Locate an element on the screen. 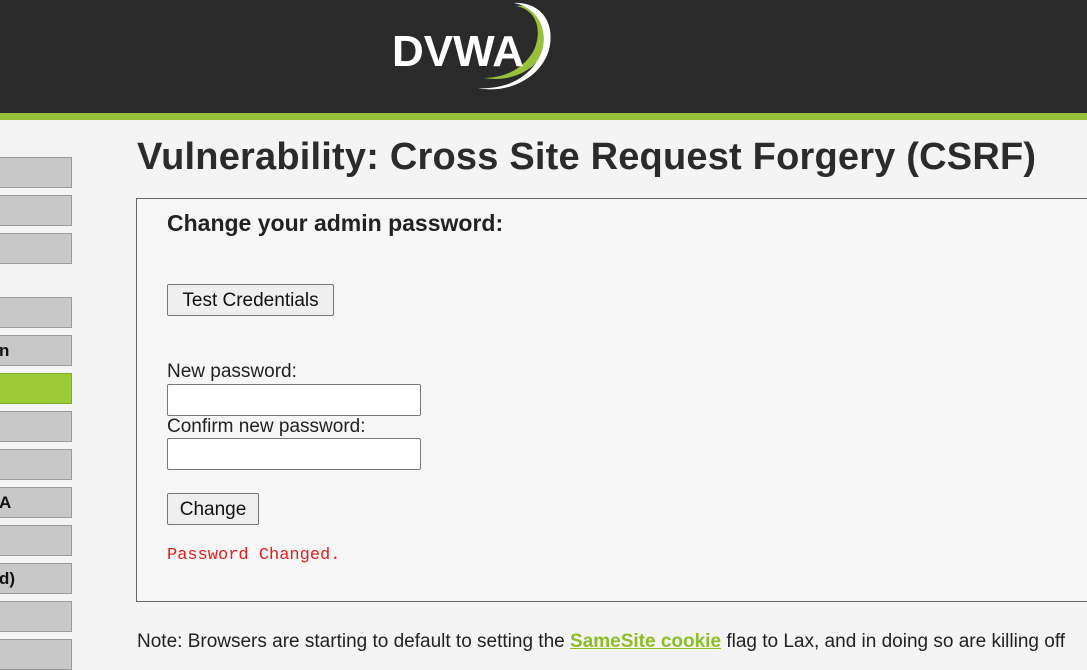 This screenshot has height=670, width=1087. confirm-password-input is located at coordinates (294, 454).